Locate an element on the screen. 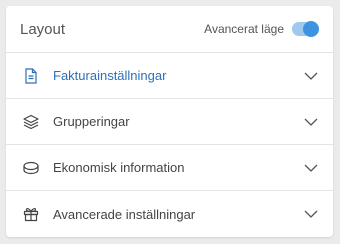  layers-icon is located at coordinates (31, 122).